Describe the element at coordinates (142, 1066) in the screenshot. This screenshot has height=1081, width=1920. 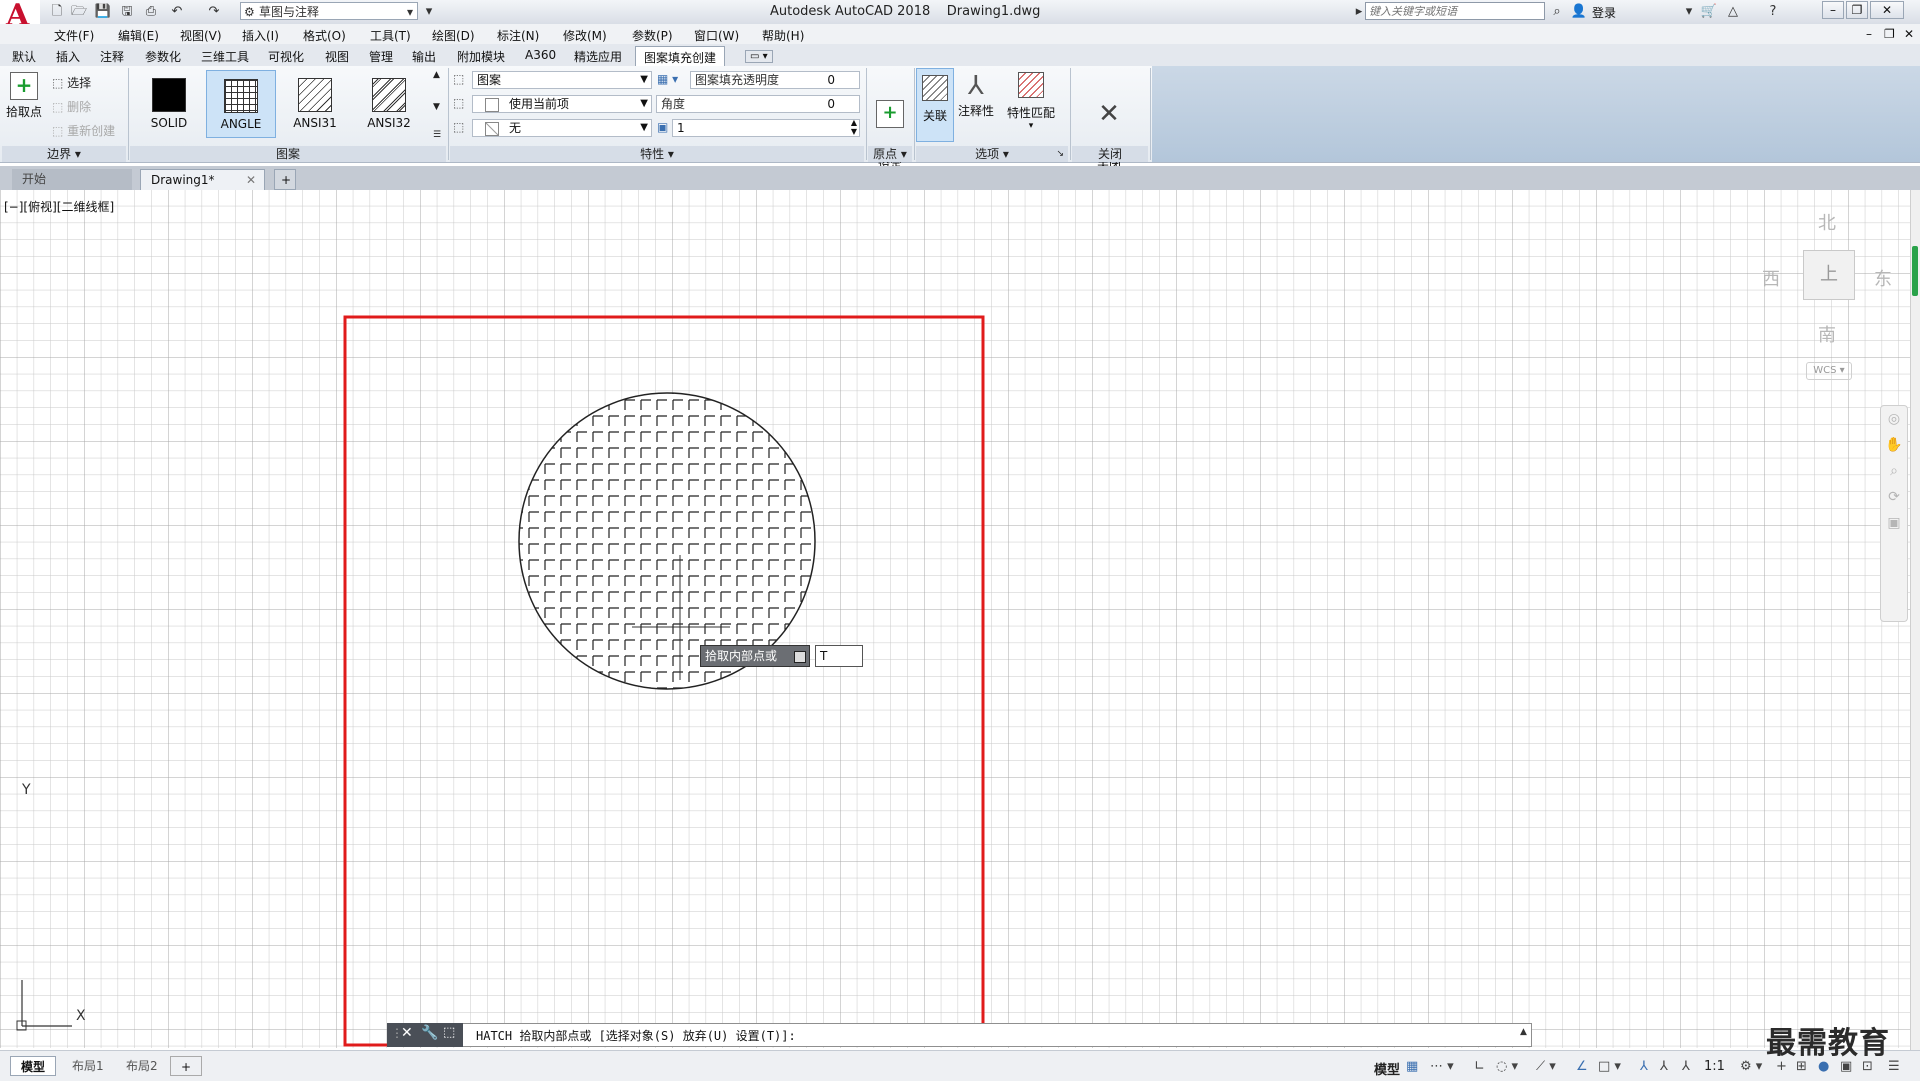
I see `layout-tab-layout2: 布局2` at that location.